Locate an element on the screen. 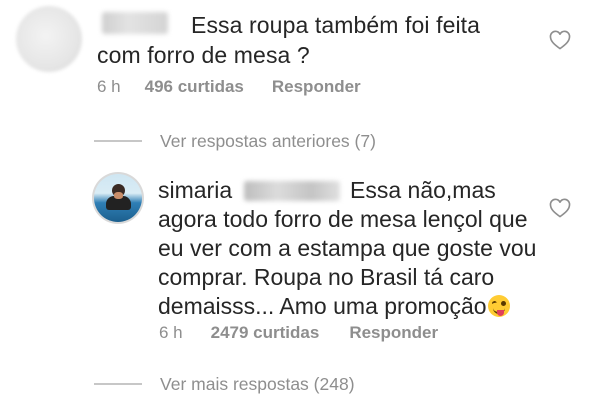 Image resolution: width=598 pixels, height=420 pixels. comment-text-line: com forro de mesa ? is located at coordinates (203, 55).